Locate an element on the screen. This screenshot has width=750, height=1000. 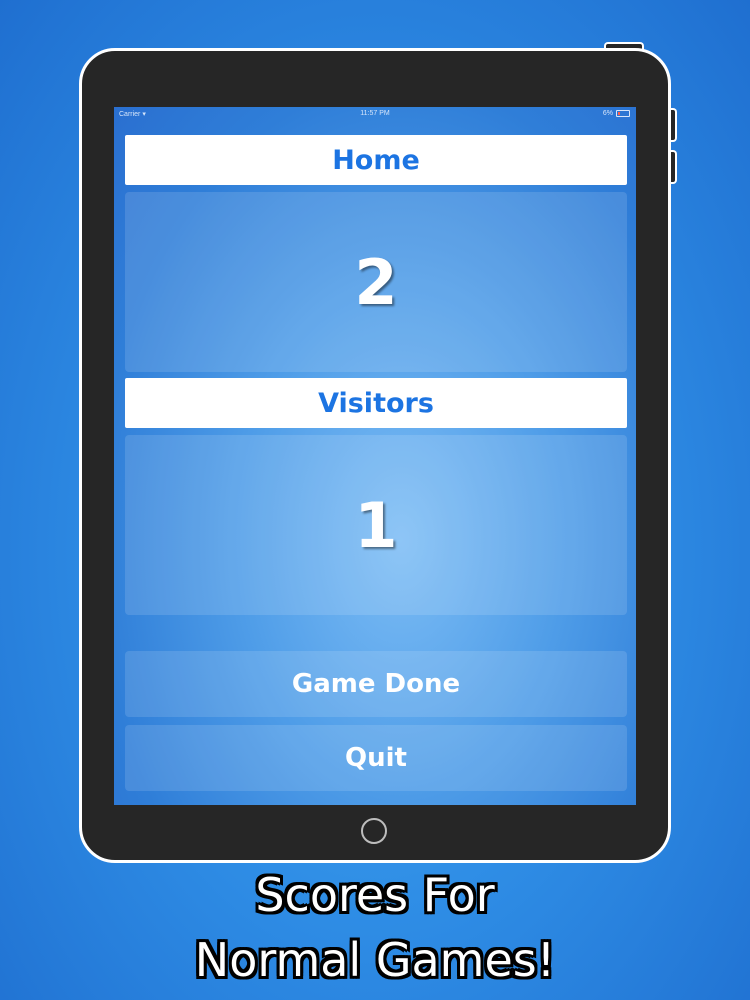
visitors-team-label: Visitors is located at coordinates (376, 403).